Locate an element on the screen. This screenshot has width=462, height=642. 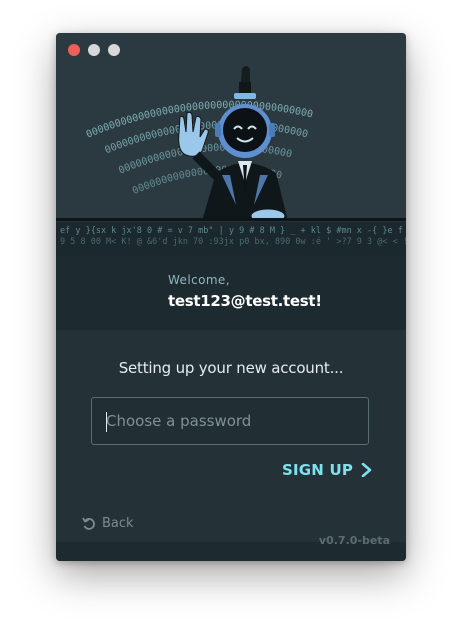
user-email: test123@test.test! is located at coordinates (245, 301).